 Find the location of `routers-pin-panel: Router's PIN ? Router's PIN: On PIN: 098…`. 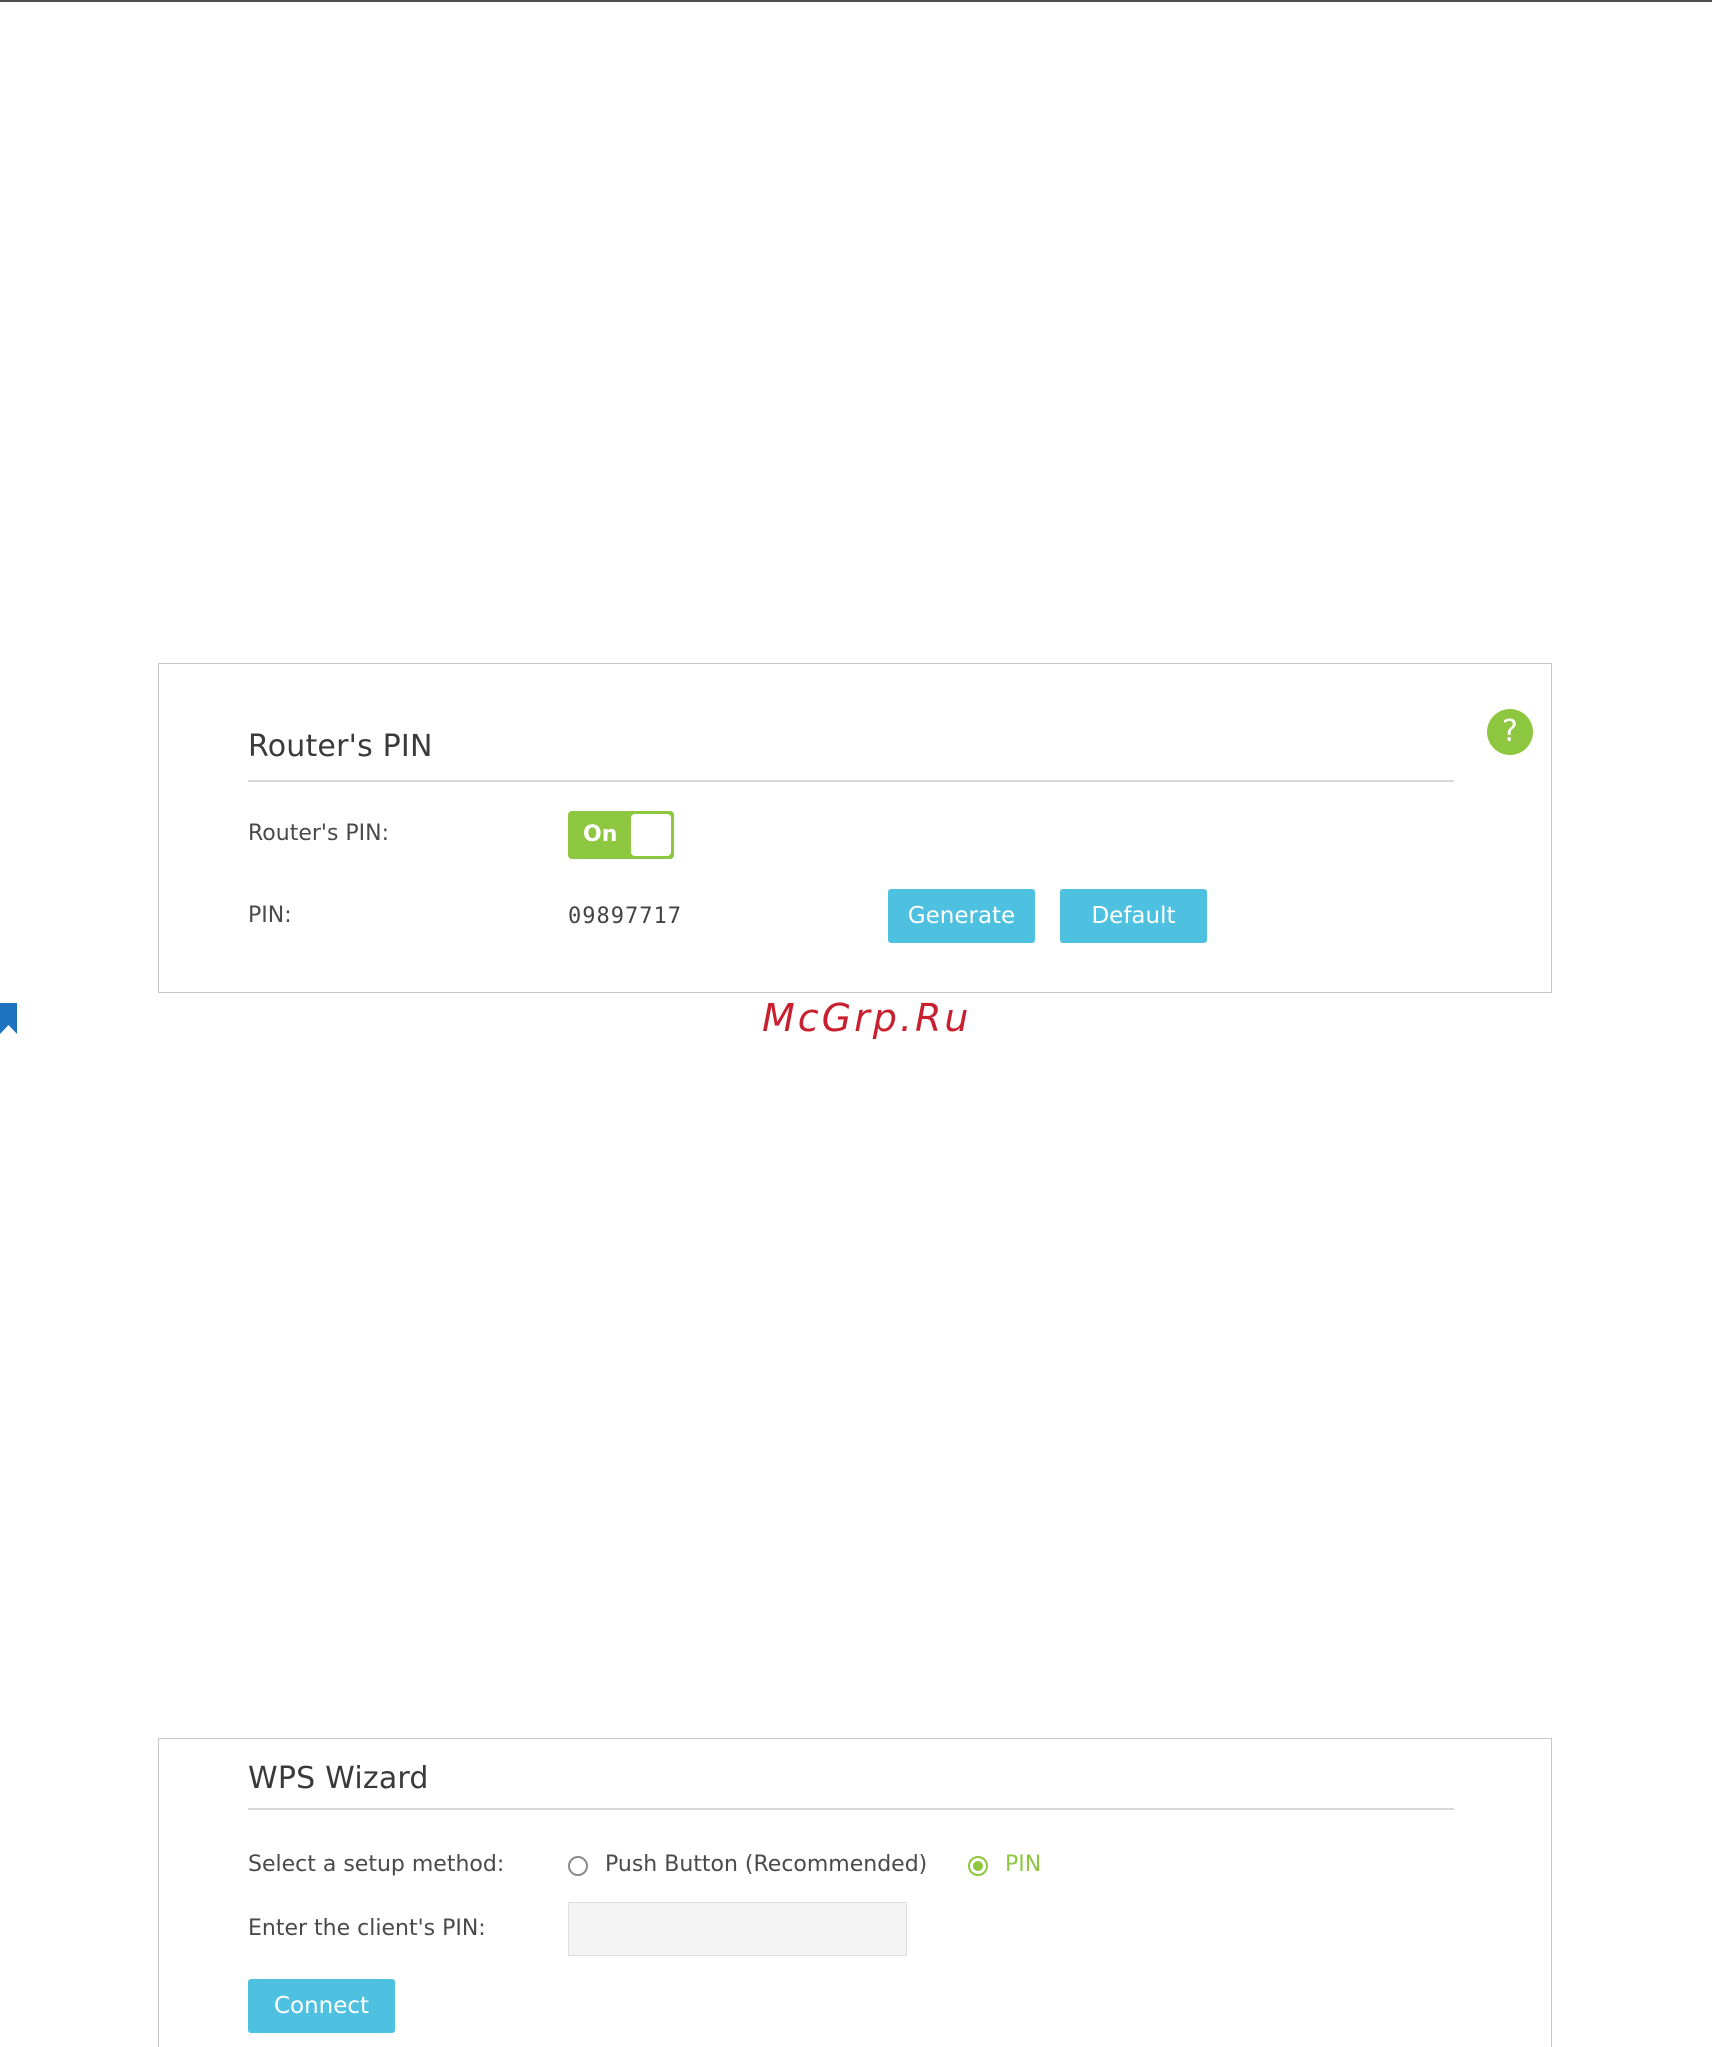

routers-pin-panel: Router's PIN ? Router's PIN: On PIN: 098… is located at coordinates (855, 828).